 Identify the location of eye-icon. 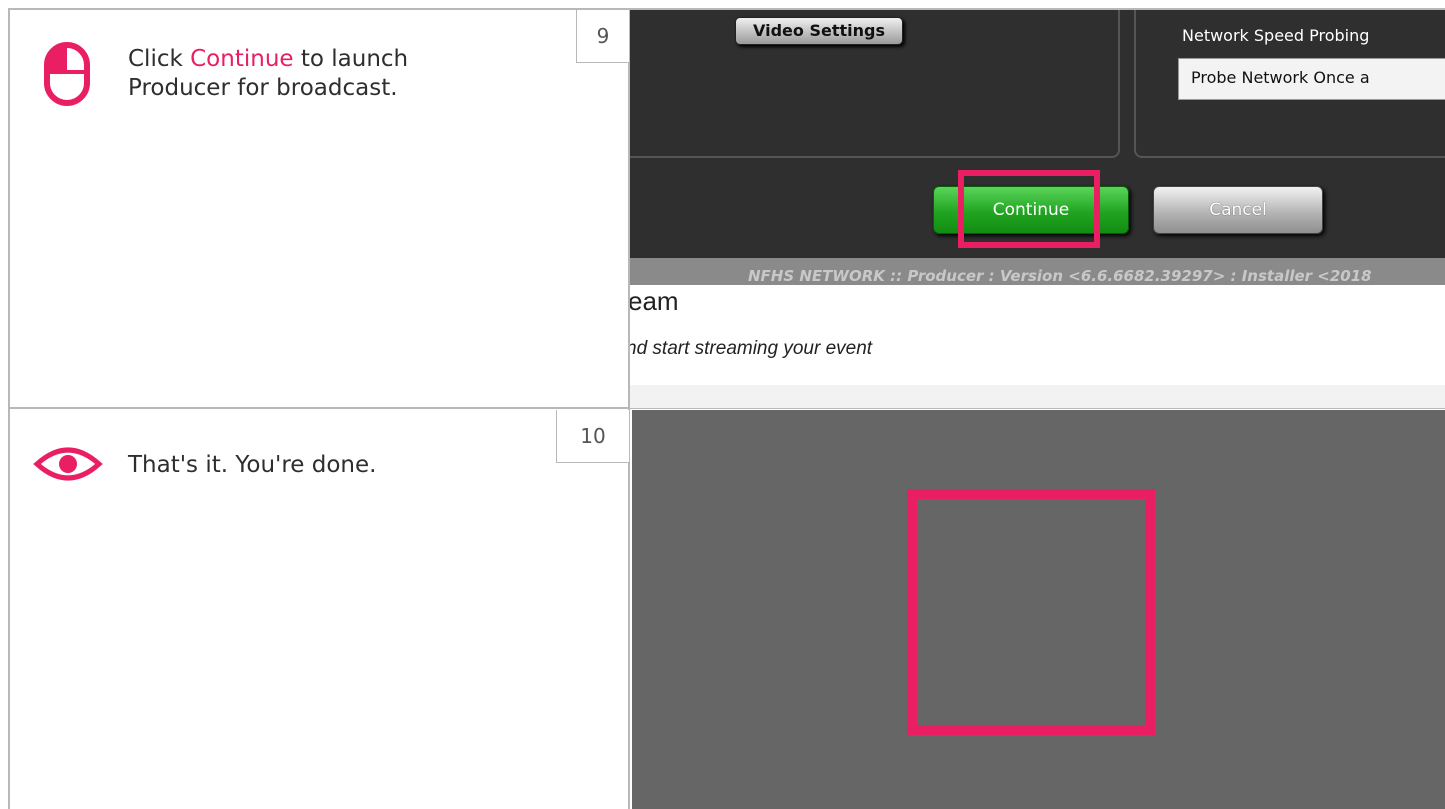
(68, 464).